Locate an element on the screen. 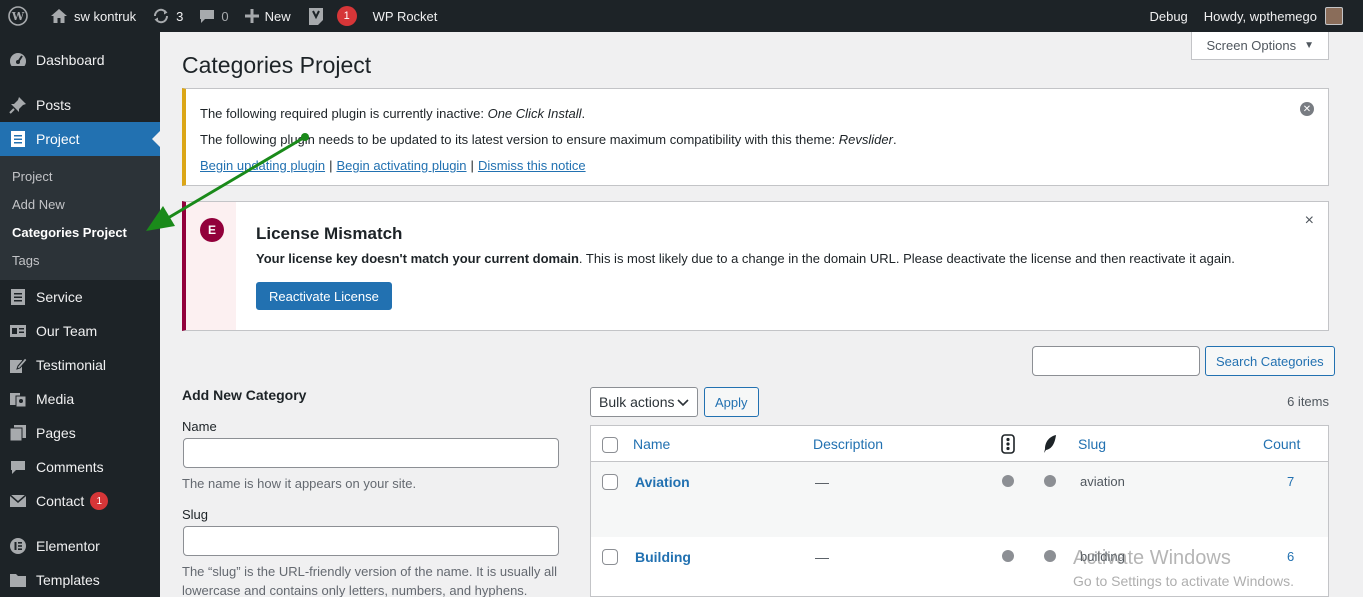 The width and height of the screenshot is (1363, 597). menu-service-label: Service is located at coordinates (59, 297).